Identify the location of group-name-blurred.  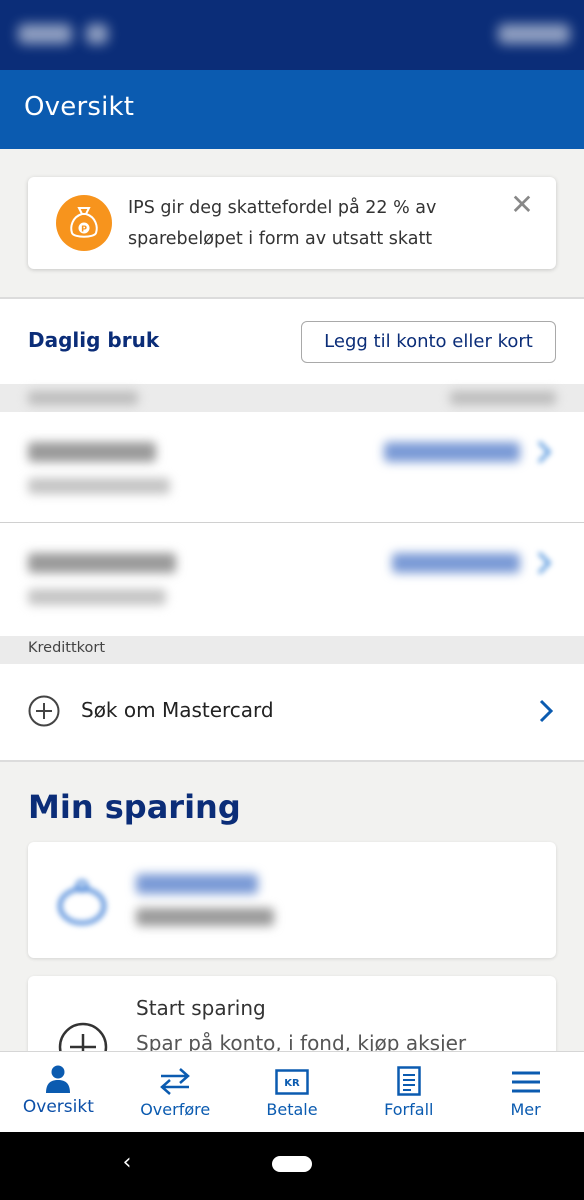
(83, 398).